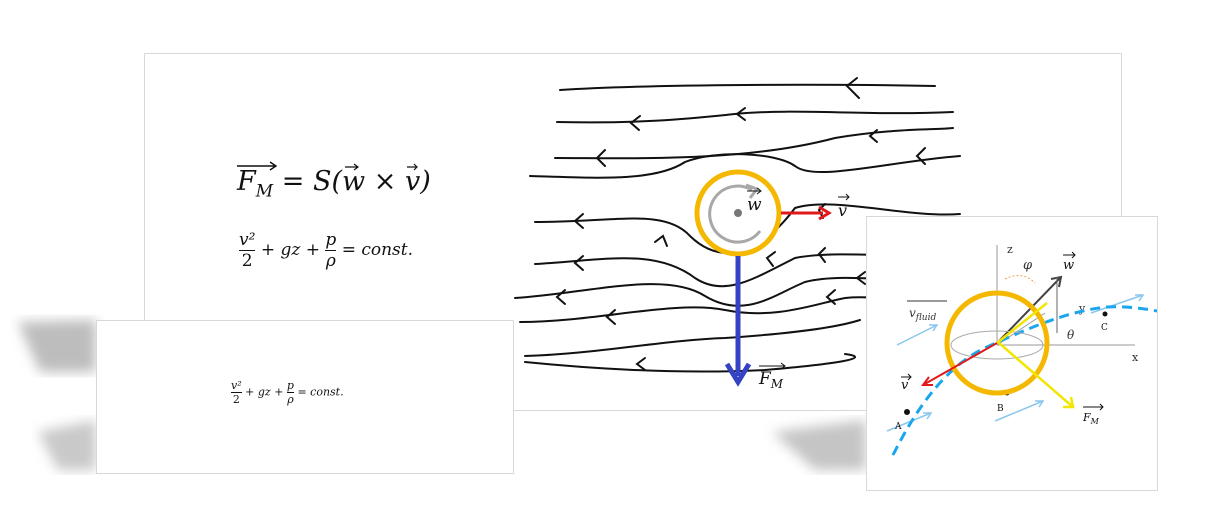 The width and height of the screenshot is (1211, 513). I want to click on point-a-label: A, so click(898, 427).